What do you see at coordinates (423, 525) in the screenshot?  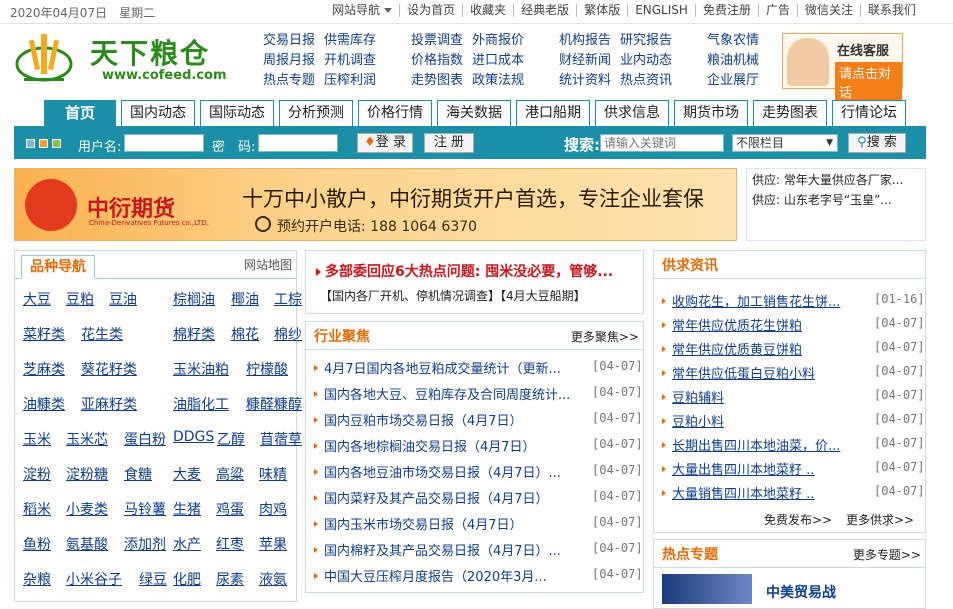 I see `news-title: 国内玉米市场交易日报（4月7日）` at bounding box center [423, 525].